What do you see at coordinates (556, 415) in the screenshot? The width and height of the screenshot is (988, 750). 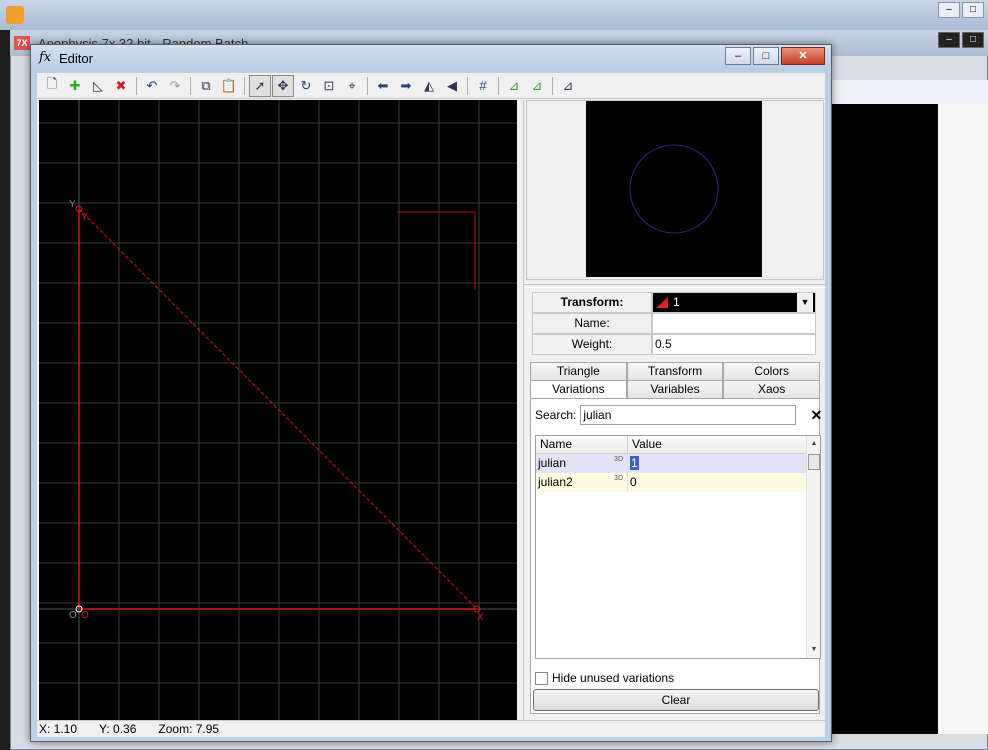 I see `search-label: Search:` at bounding box center [556, 415].